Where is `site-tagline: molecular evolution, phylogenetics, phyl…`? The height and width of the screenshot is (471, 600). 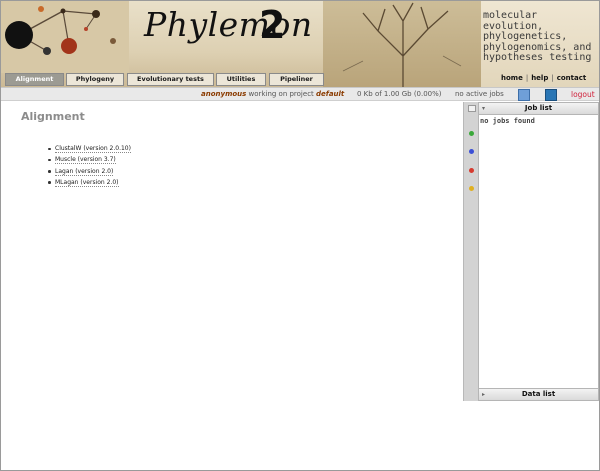 site-tagline: molecular evolution, phylogenetics, phyl… is located at coordinates (541, 37).